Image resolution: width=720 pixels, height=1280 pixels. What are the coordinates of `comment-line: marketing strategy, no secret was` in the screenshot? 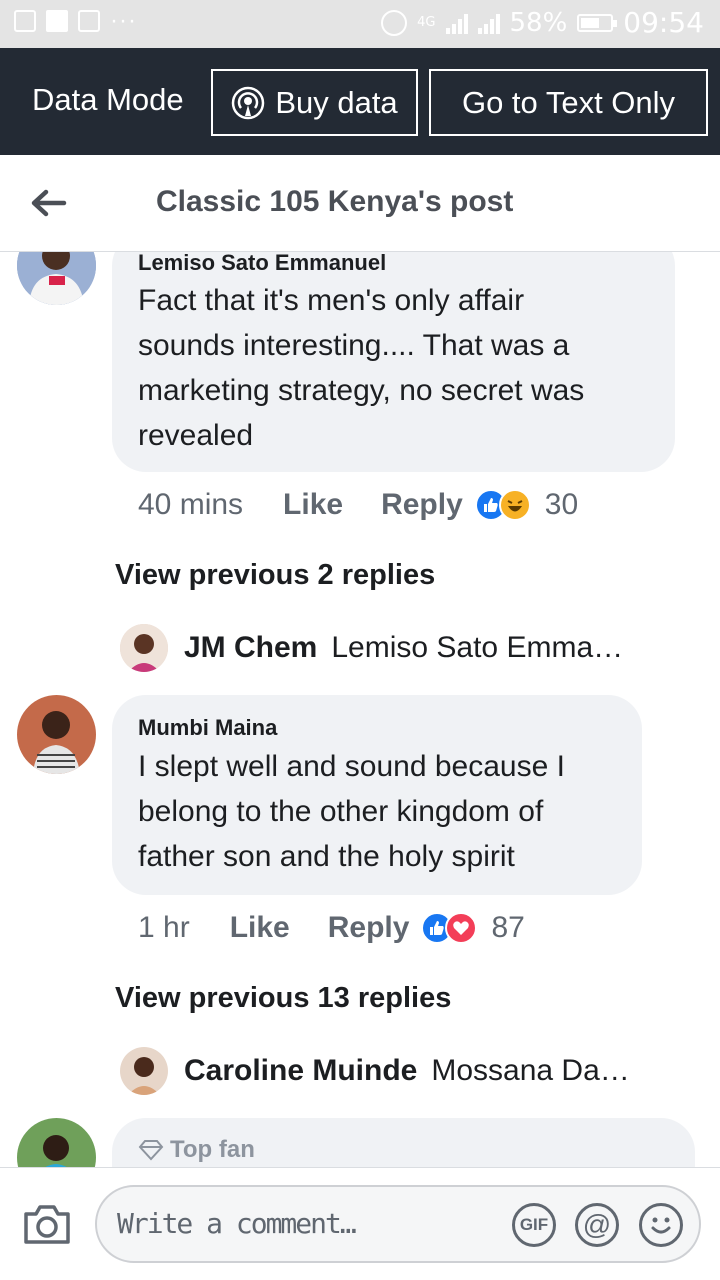 It's located at (361, 390).